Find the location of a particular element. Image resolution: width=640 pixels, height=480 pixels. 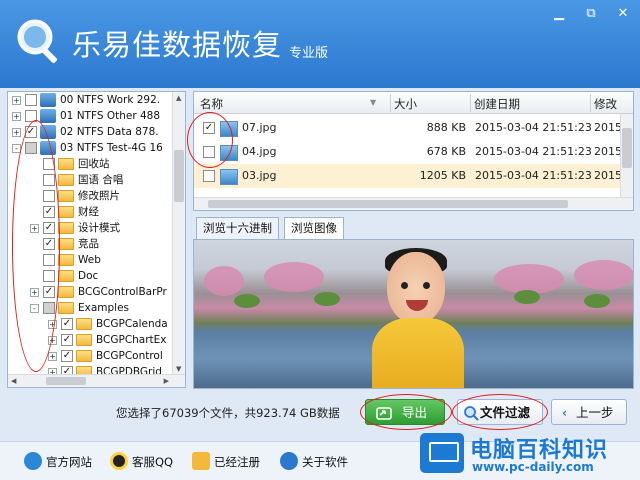

tree-horizontal-scrollbar: ◀ ▶ is located at coordinates (96, 380).